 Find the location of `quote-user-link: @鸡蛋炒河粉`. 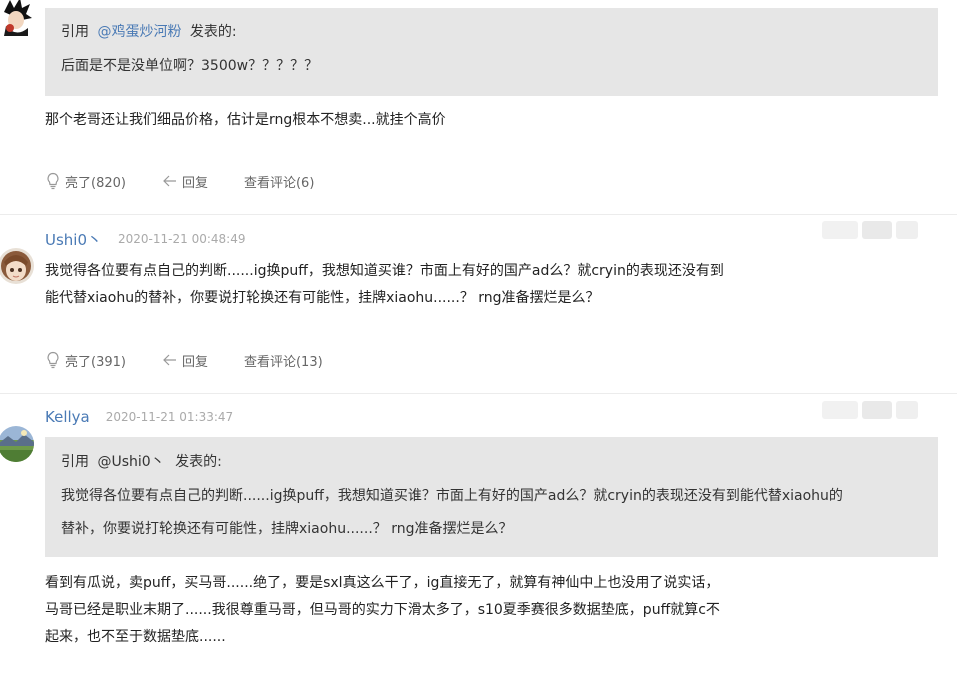

quote-user-link: @鸡蛋炒河粉 is located at coordinates (139, 32).